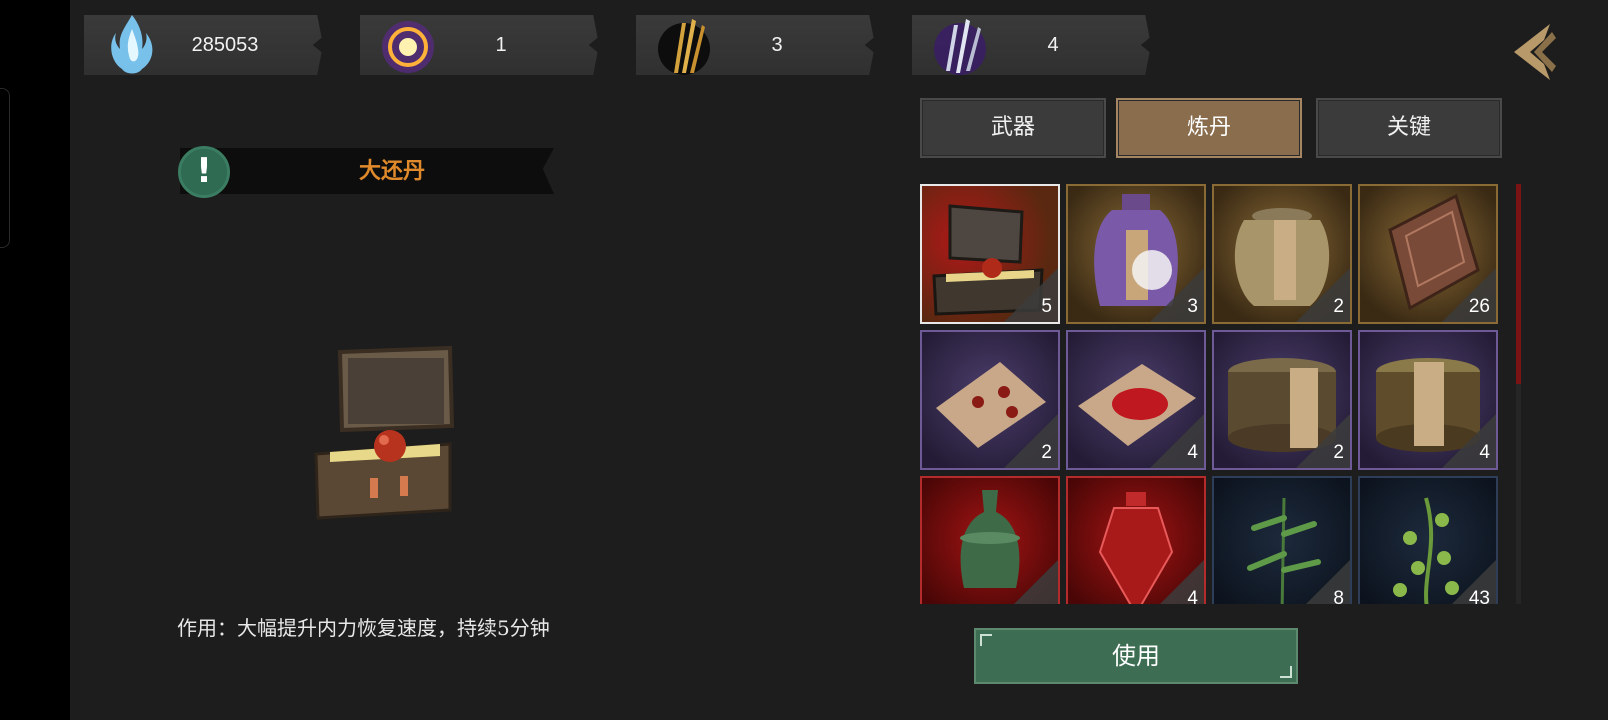  What do you see at coordinates (1479, 306) in the screenshot?
I see `item-count: 26` at bounding box center [1479, 306].